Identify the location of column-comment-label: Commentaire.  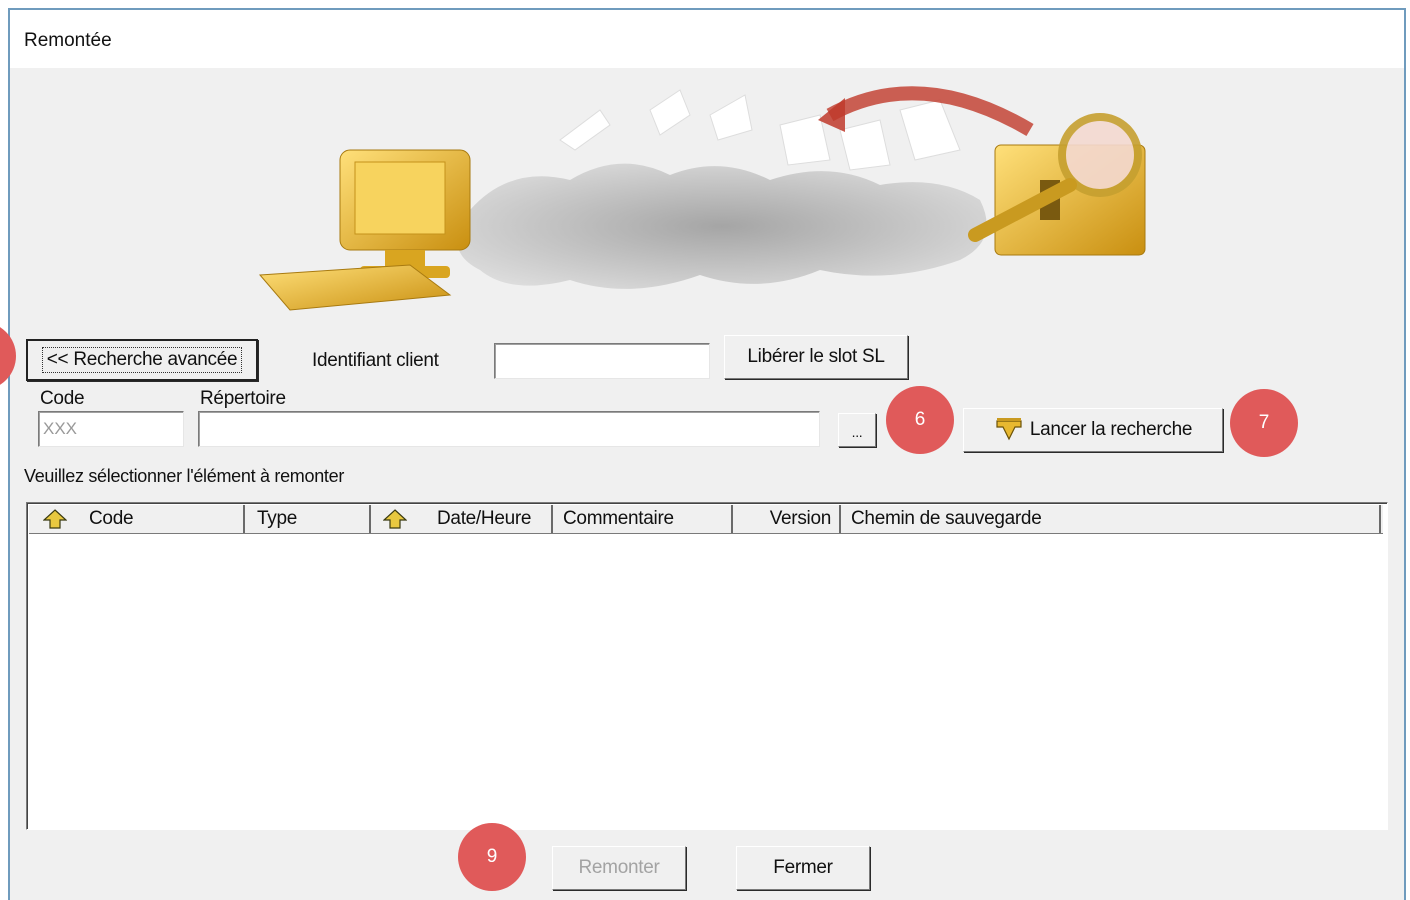
(618, 518).